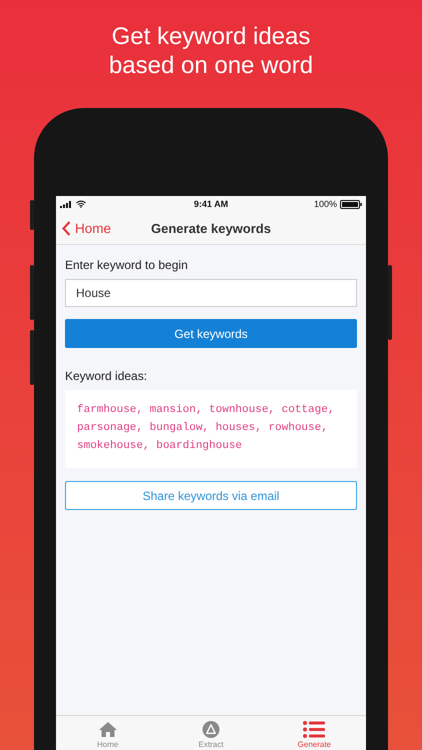 This screenshot has height=750, width=422. Describe the element at coordinates (211, 495) in the screenshot. I see `share-button: Share keywords via email` at that location.